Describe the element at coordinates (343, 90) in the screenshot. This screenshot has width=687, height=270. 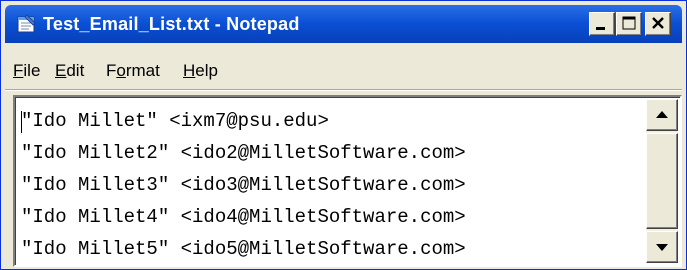
I see `menu-divider` at that location.